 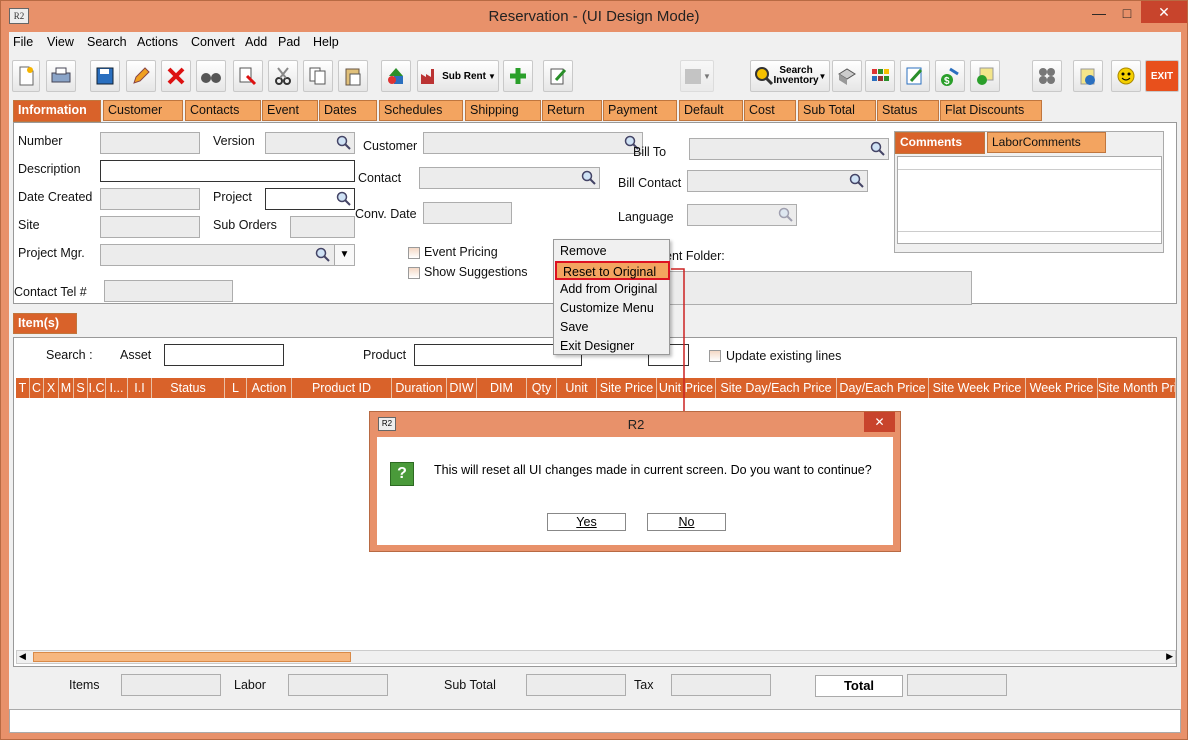 I want to click on column-header: C, so click(x=37, y=388).